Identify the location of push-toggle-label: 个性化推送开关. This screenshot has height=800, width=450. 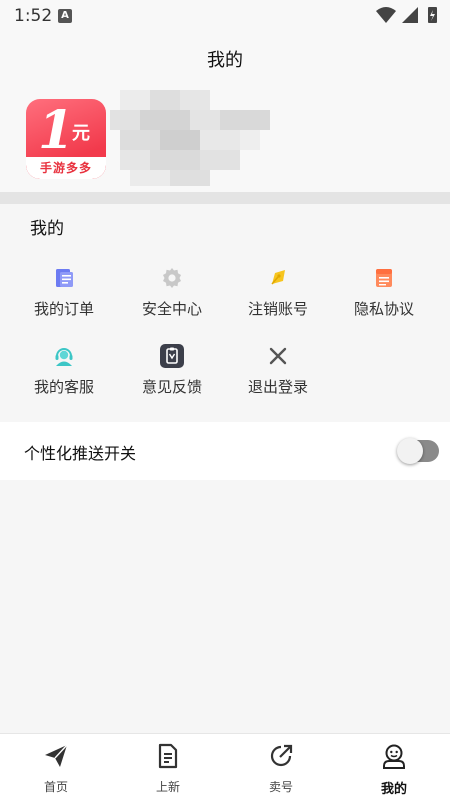
(80, 453).